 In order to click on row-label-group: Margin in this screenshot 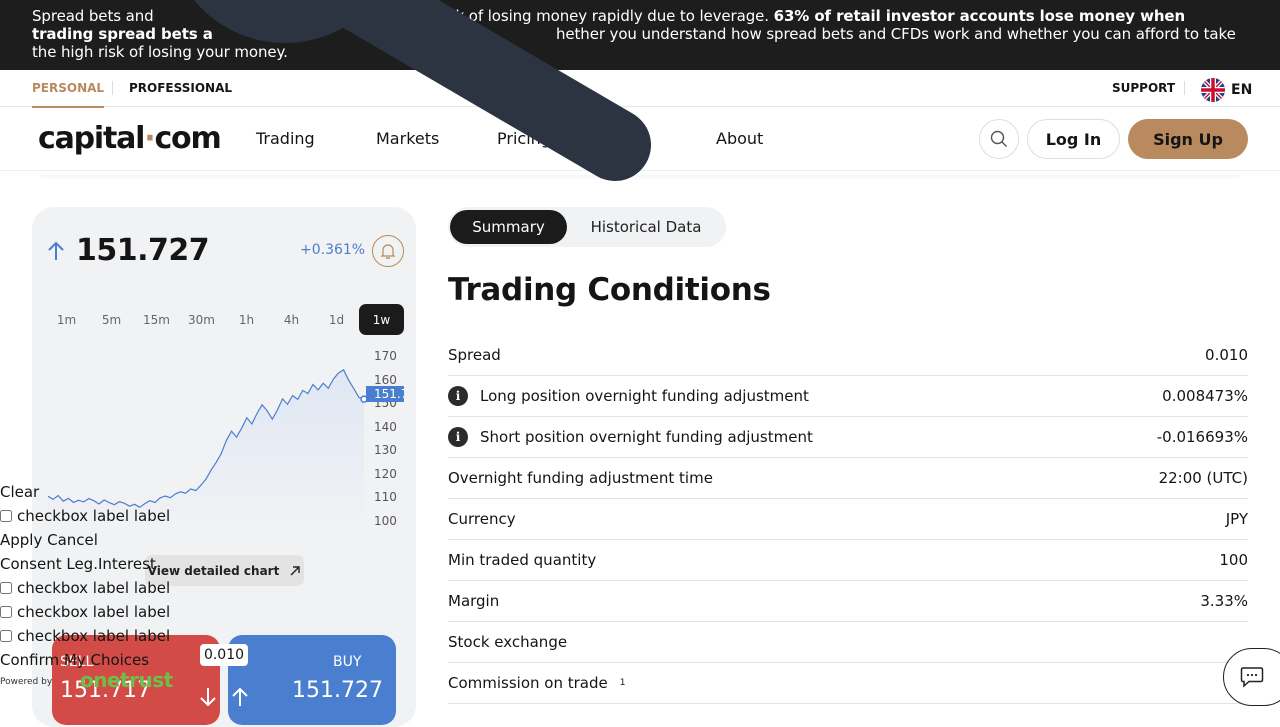, I will do `click(473, 601)`.